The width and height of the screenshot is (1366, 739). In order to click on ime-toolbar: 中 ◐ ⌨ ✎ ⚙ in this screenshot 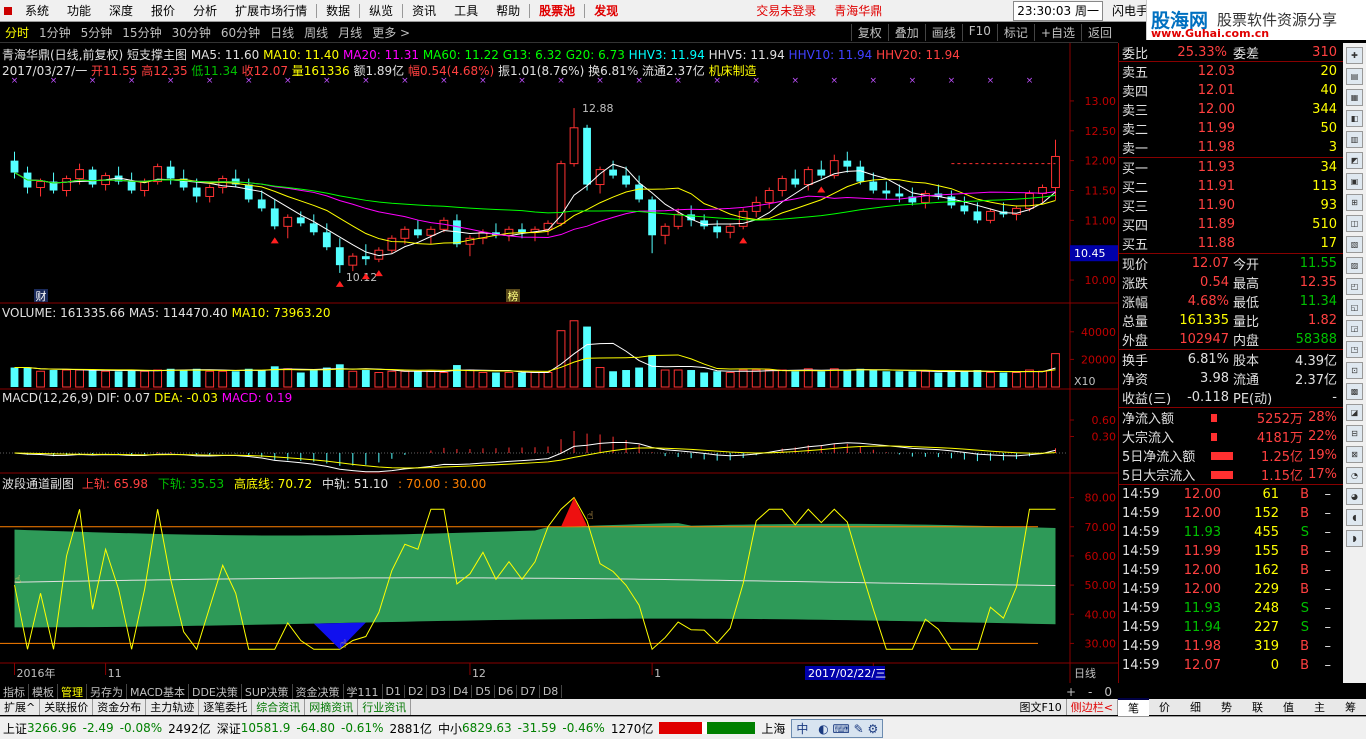, I will do `click(837, 728)`.